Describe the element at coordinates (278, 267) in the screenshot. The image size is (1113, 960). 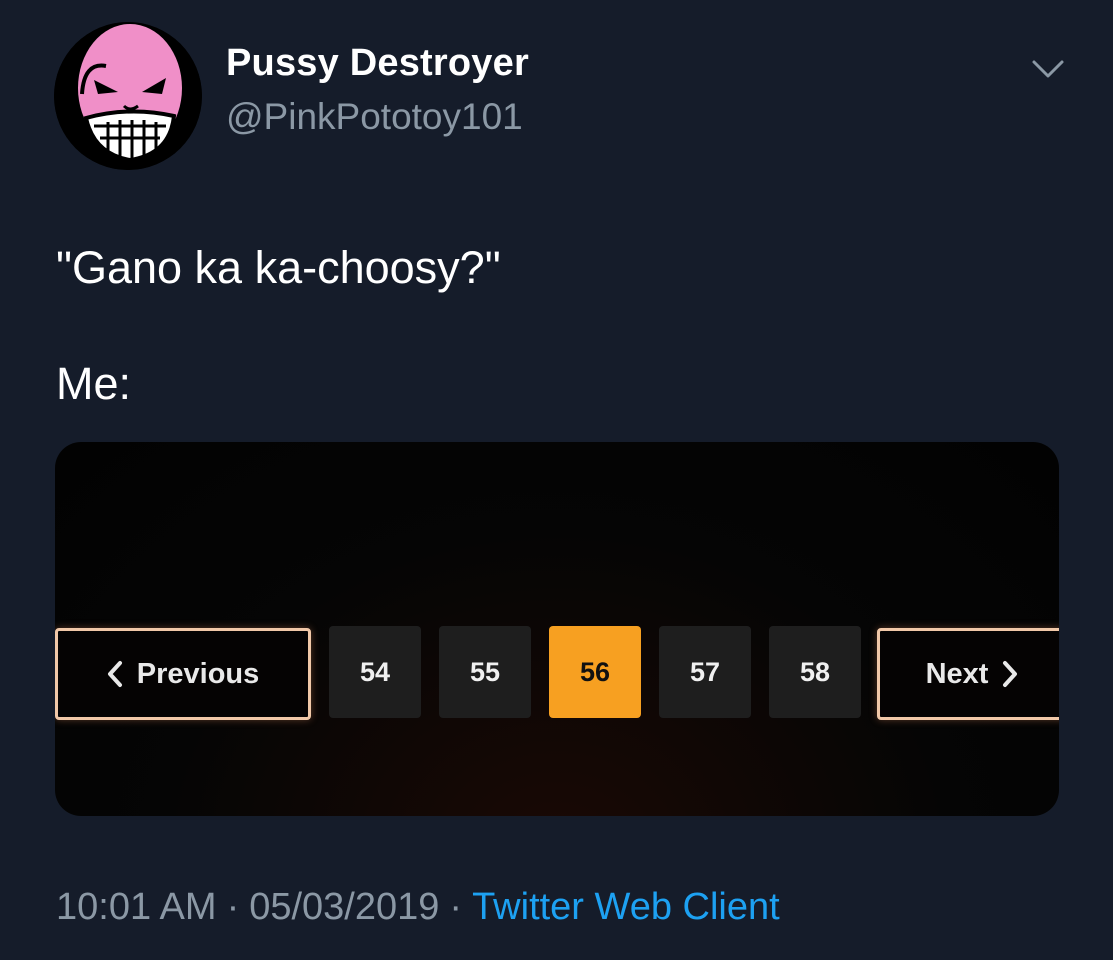
I see `tweet-text-line: "Gano ka ka-choosy?"` at that location.